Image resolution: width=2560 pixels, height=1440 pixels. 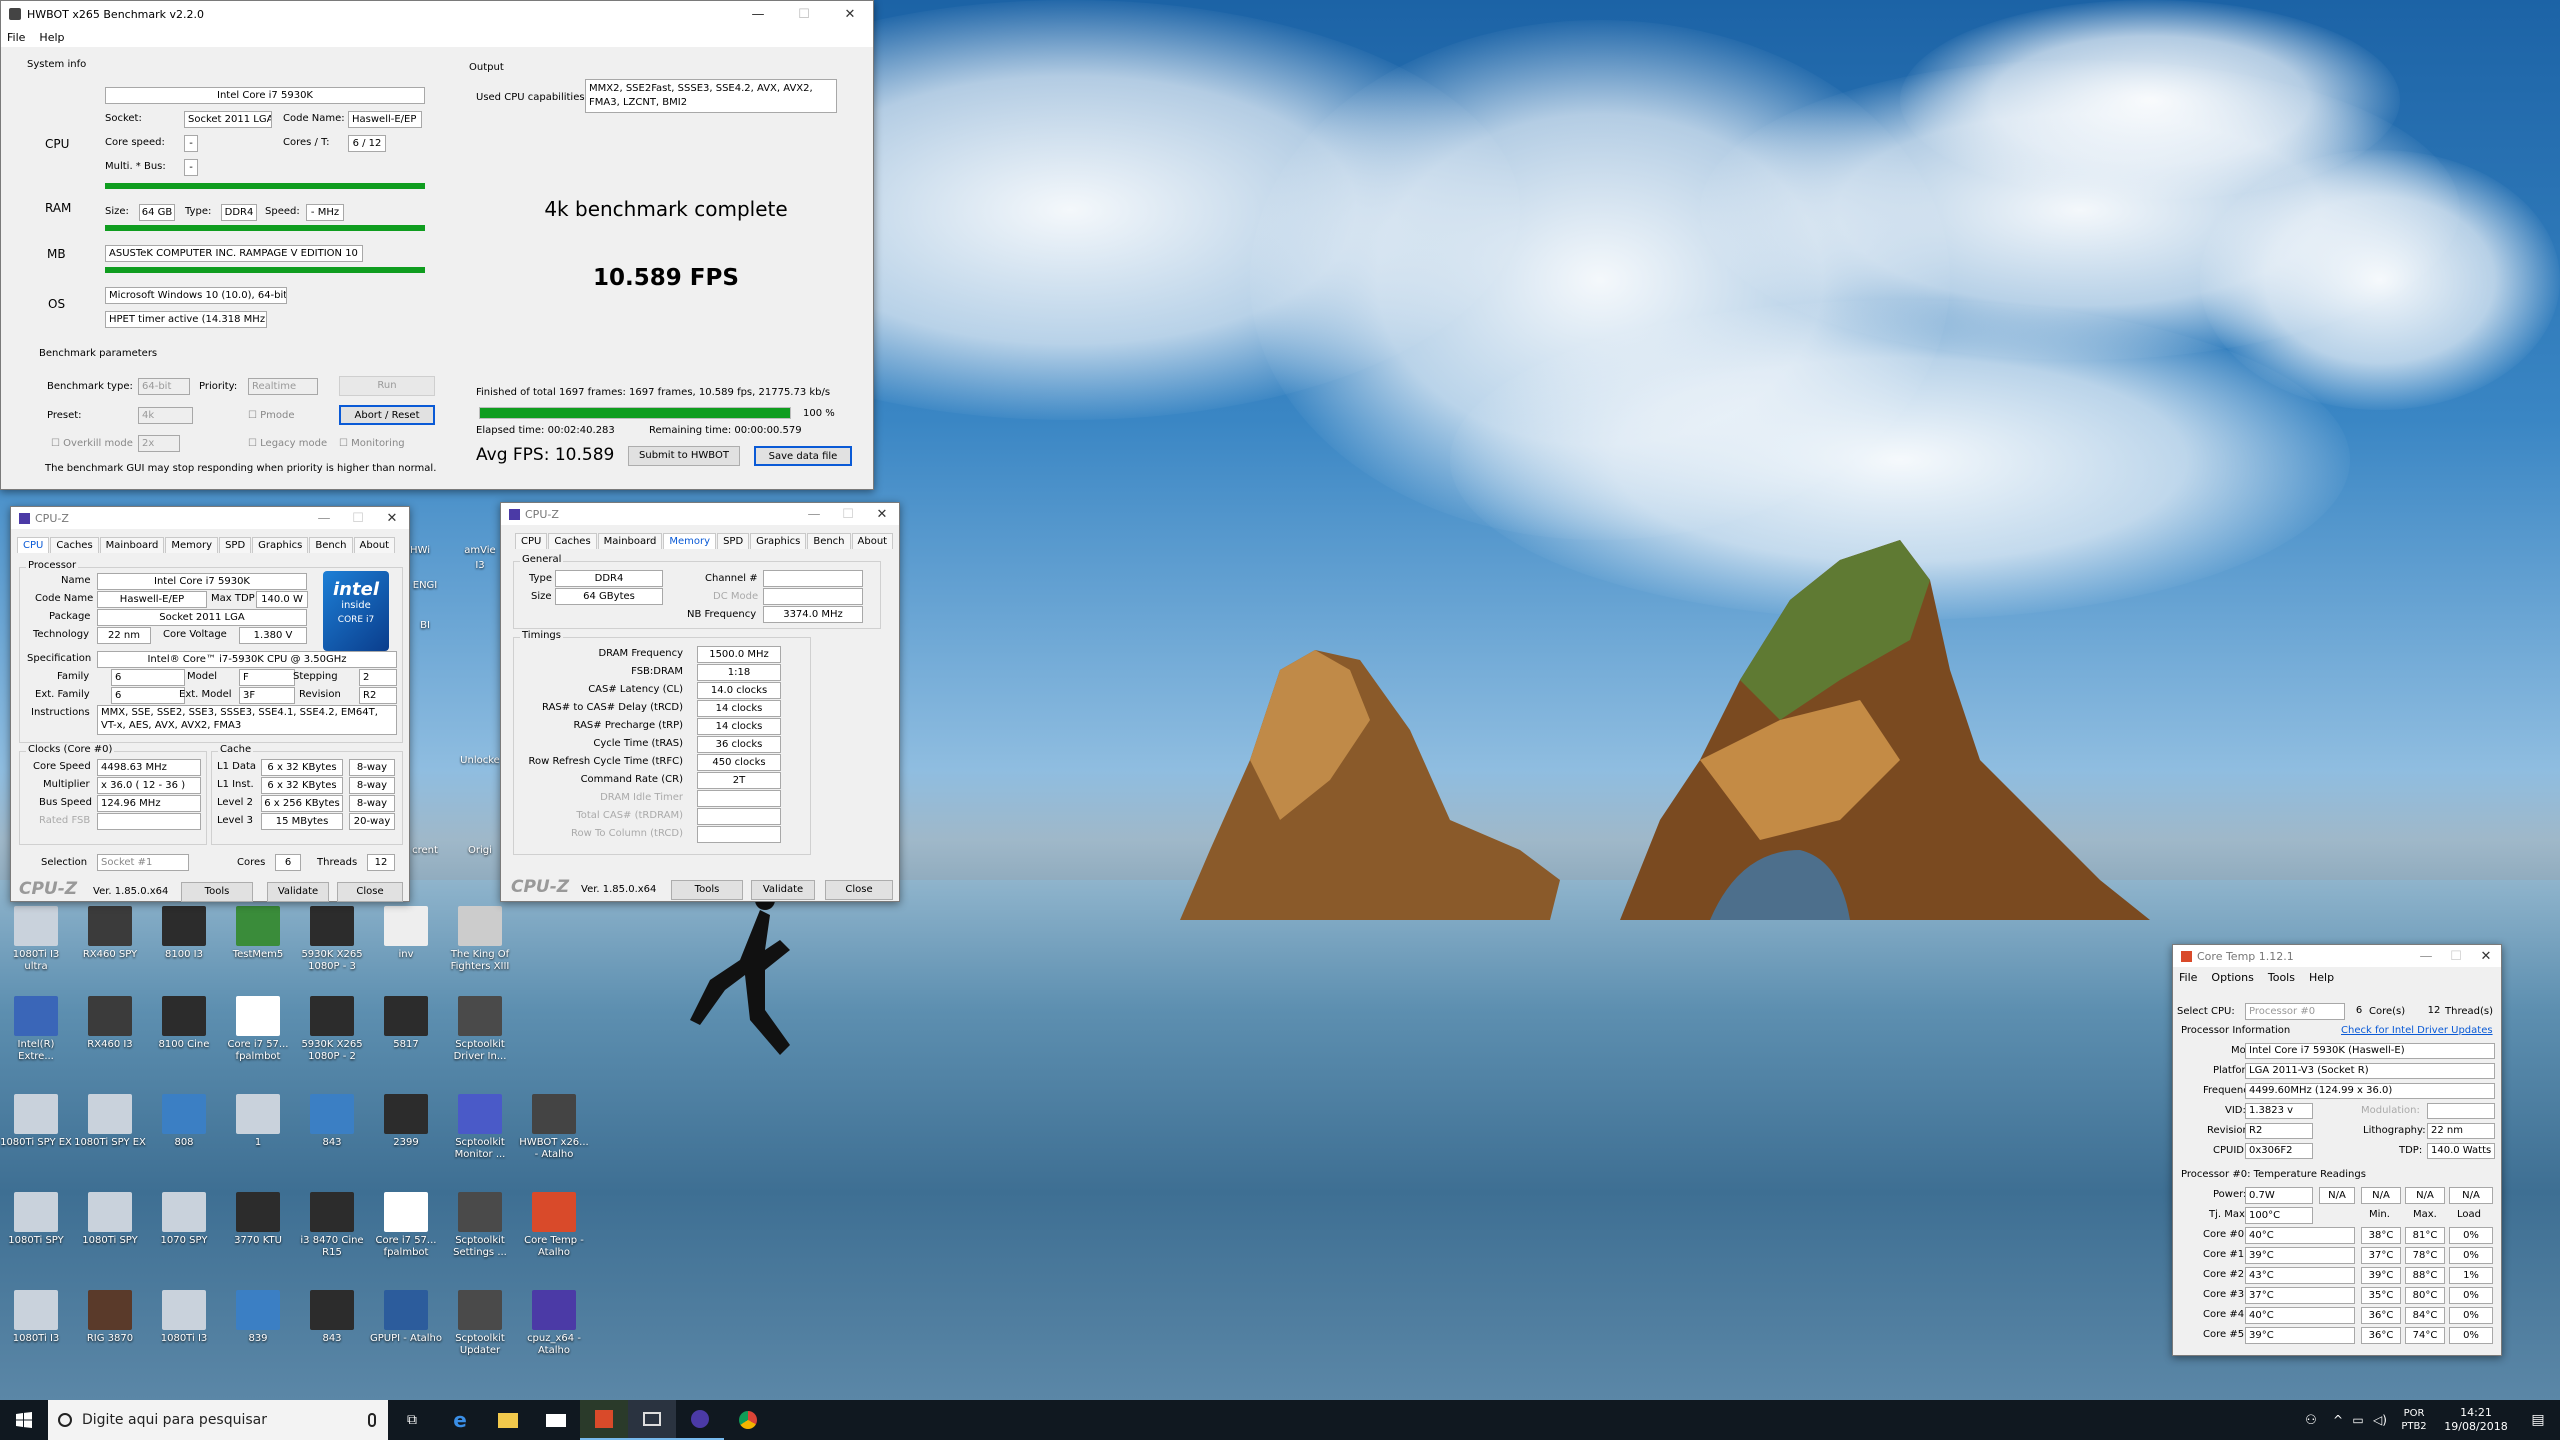 What do you see at coordinates (2476, 1420) in the screenshot?
I see `clock: 14:21 19/08/2018` at bounding box center [2476, 1420].